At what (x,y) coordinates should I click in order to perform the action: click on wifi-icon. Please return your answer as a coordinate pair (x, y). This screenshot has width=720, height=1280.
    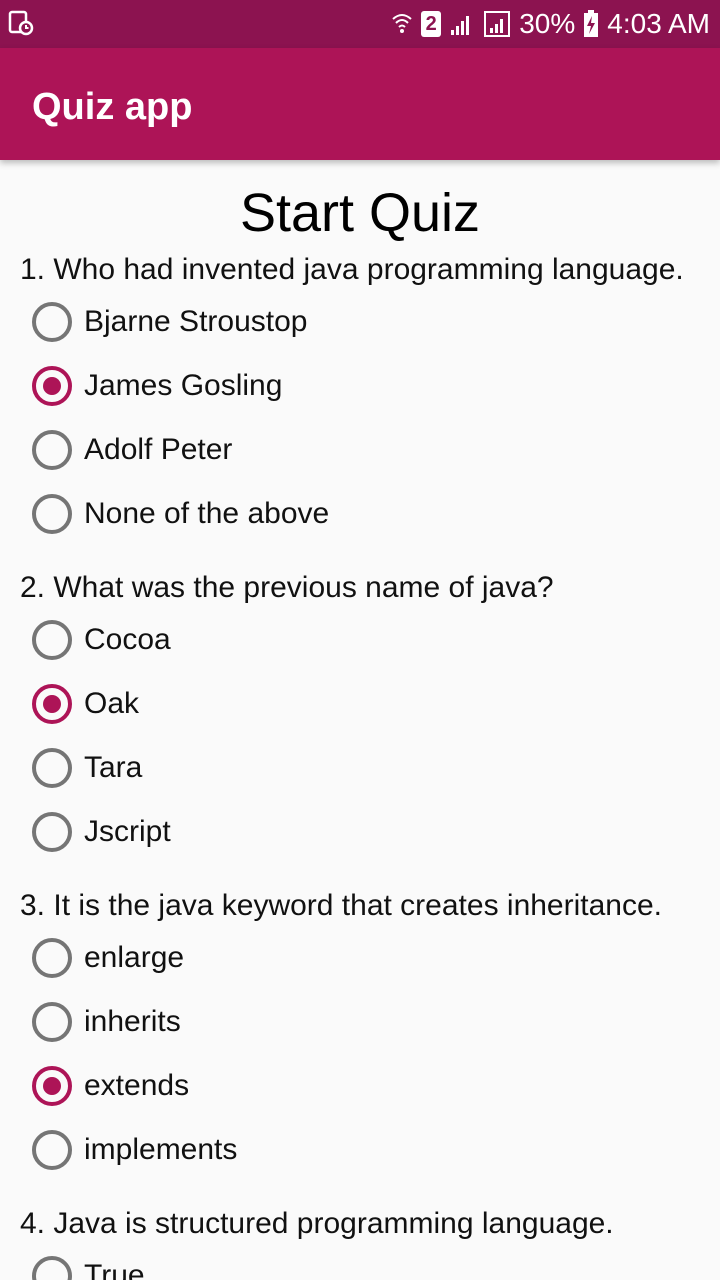
    Looking at the image, I should click on (402, 23).